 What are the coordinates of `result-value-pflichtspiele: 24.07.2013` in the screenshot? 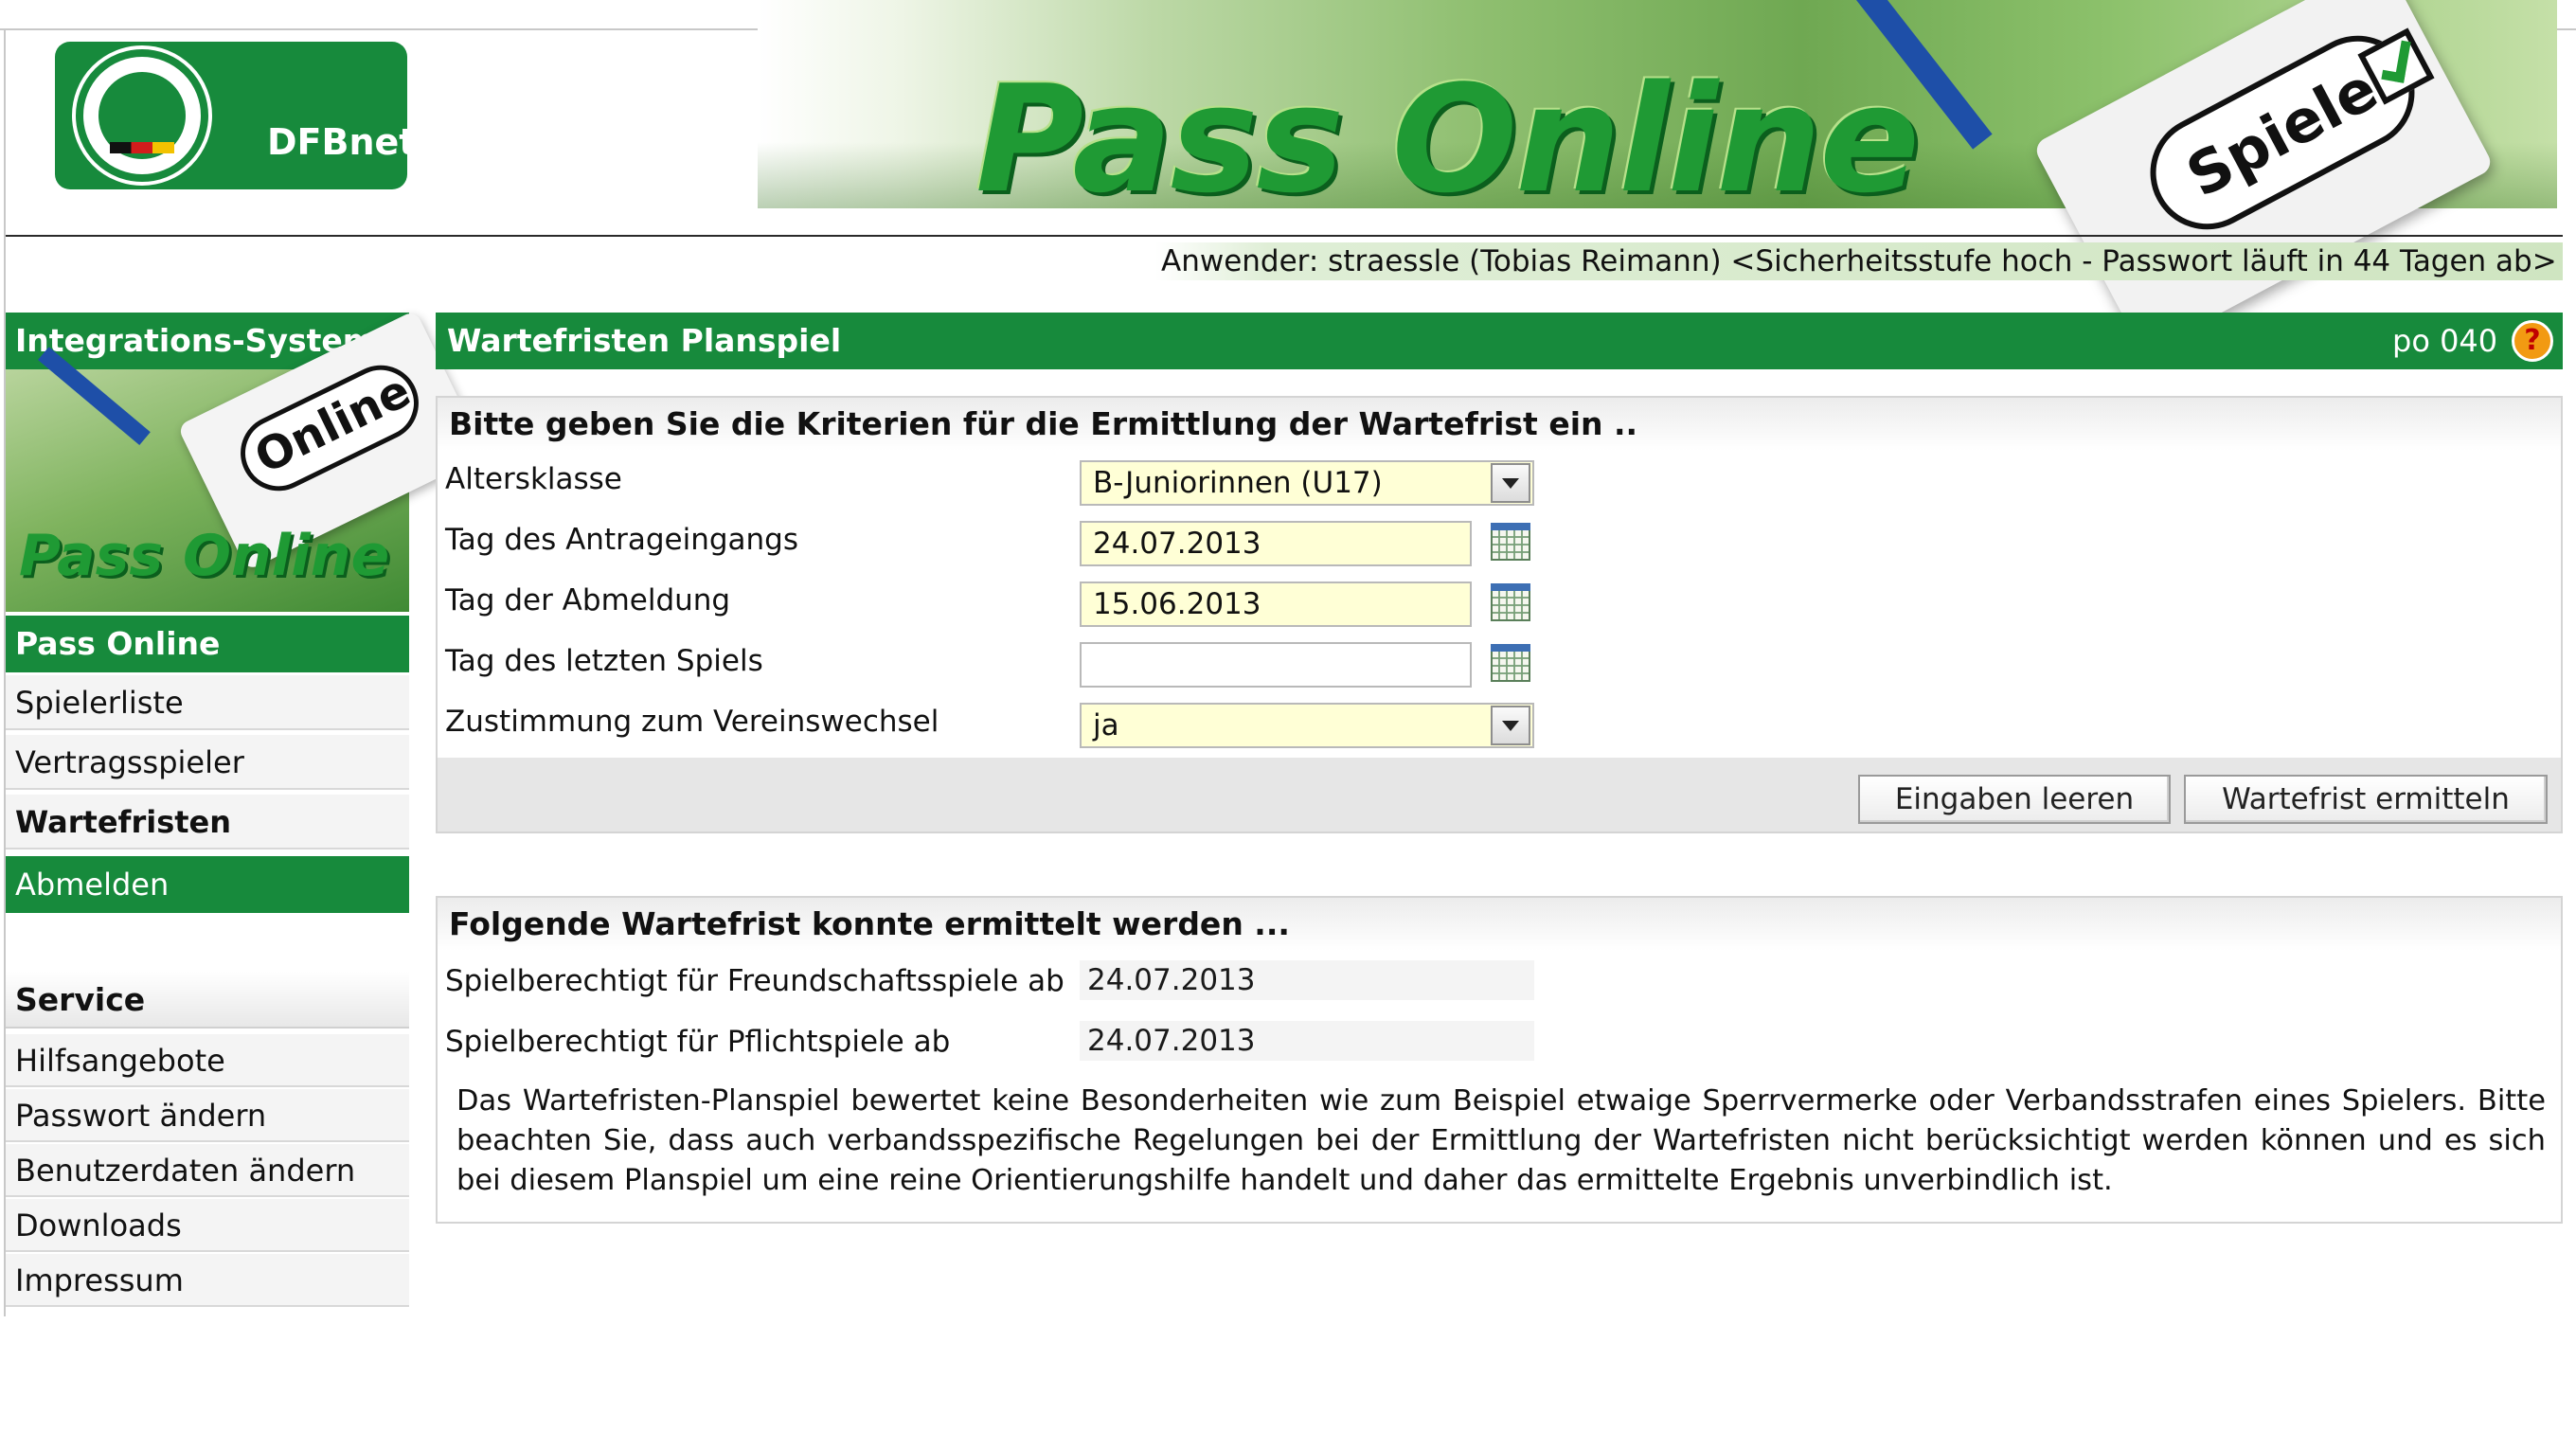 It's located at (1307, 1041).